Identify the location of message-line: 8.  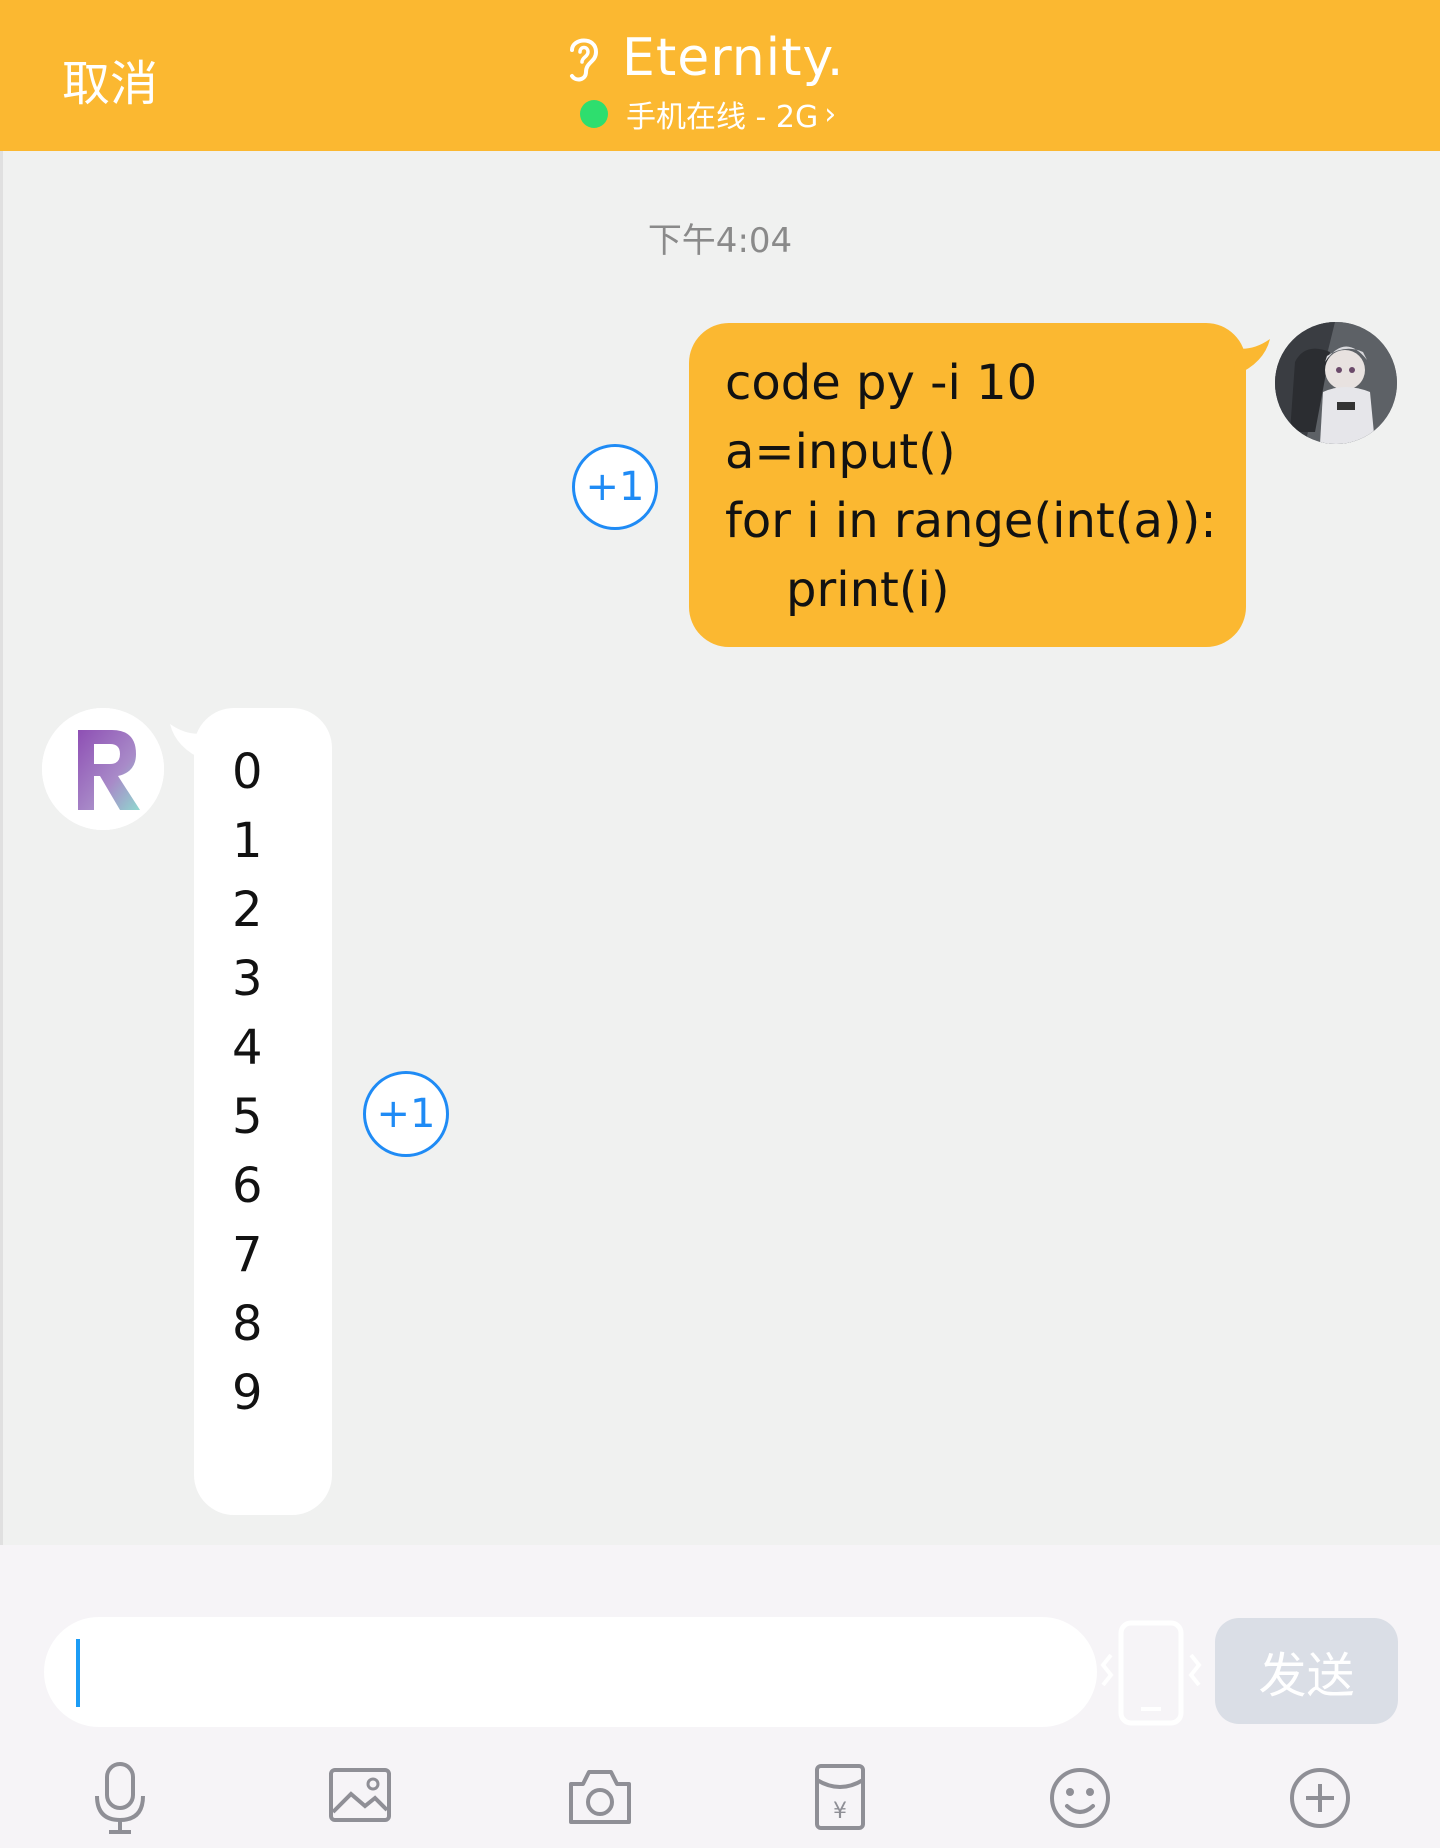
(247, 1324).